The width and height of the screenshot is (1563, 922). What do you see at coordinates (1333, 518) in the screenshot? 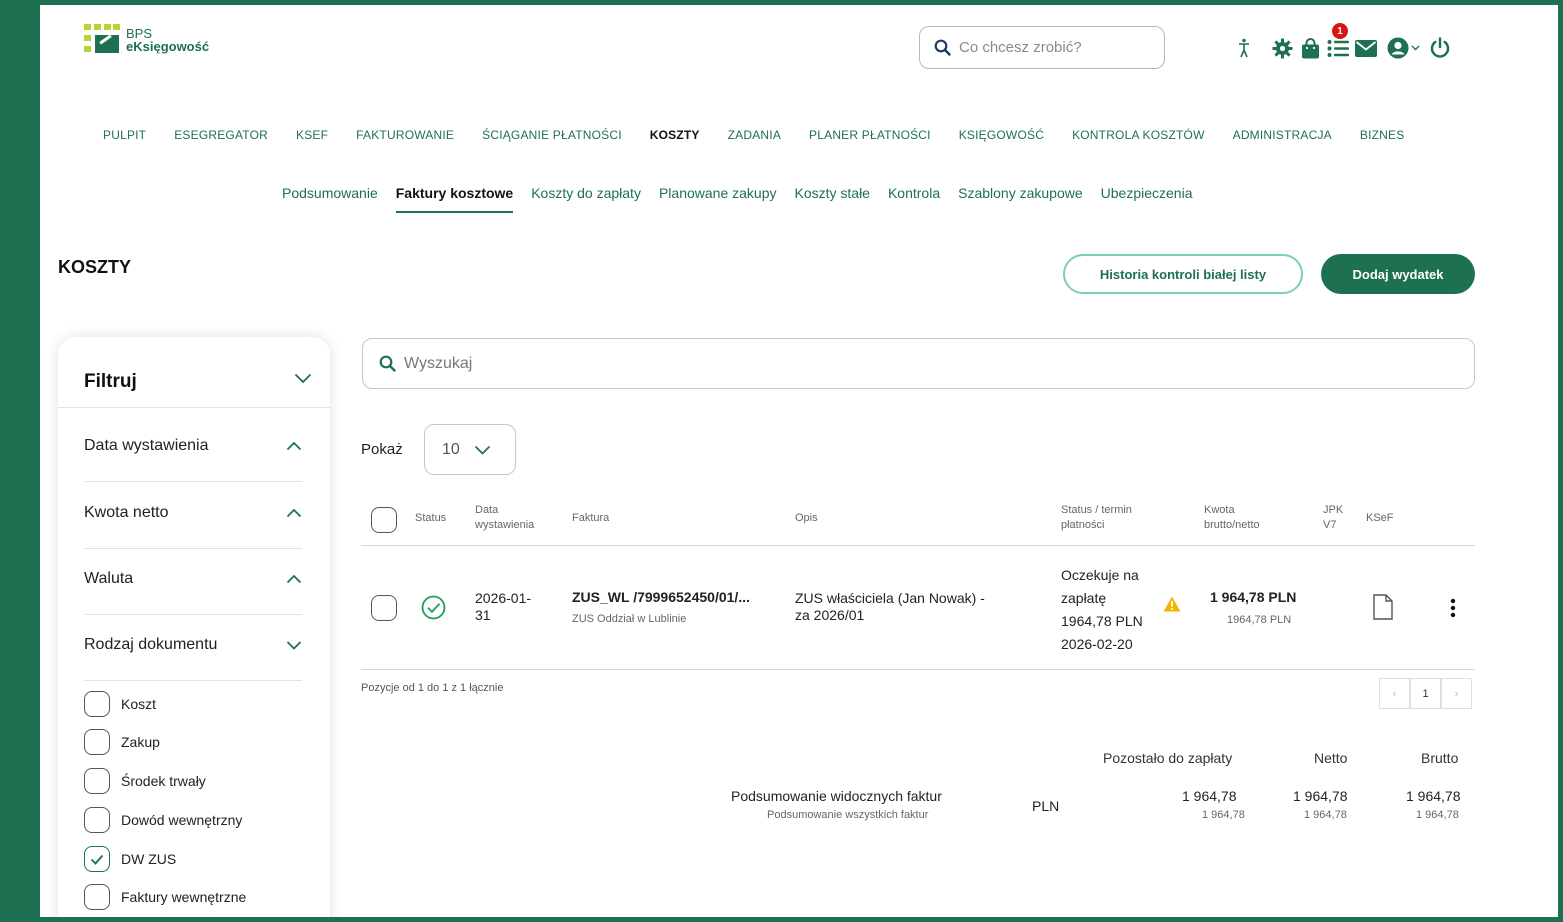
I see `col-jpk: JPK V7` at bounding box center [1333, 518].